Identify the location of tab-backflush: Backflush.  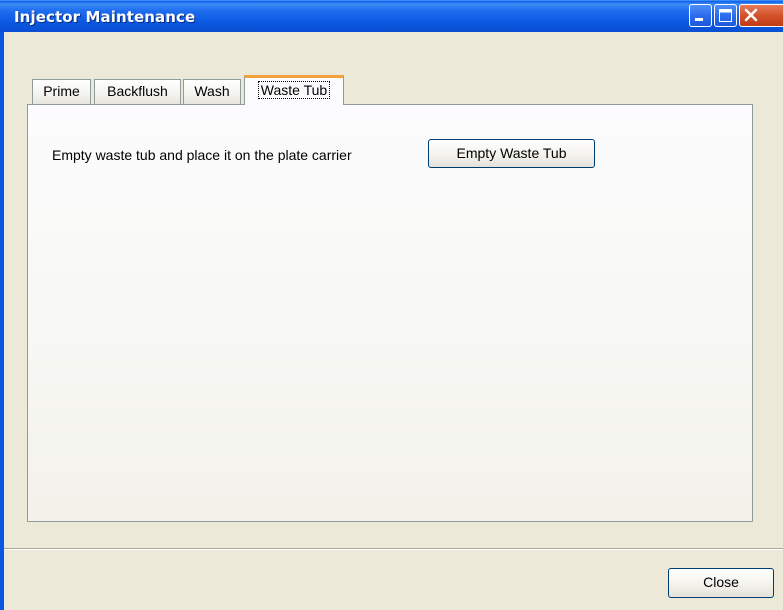
(137, 91).